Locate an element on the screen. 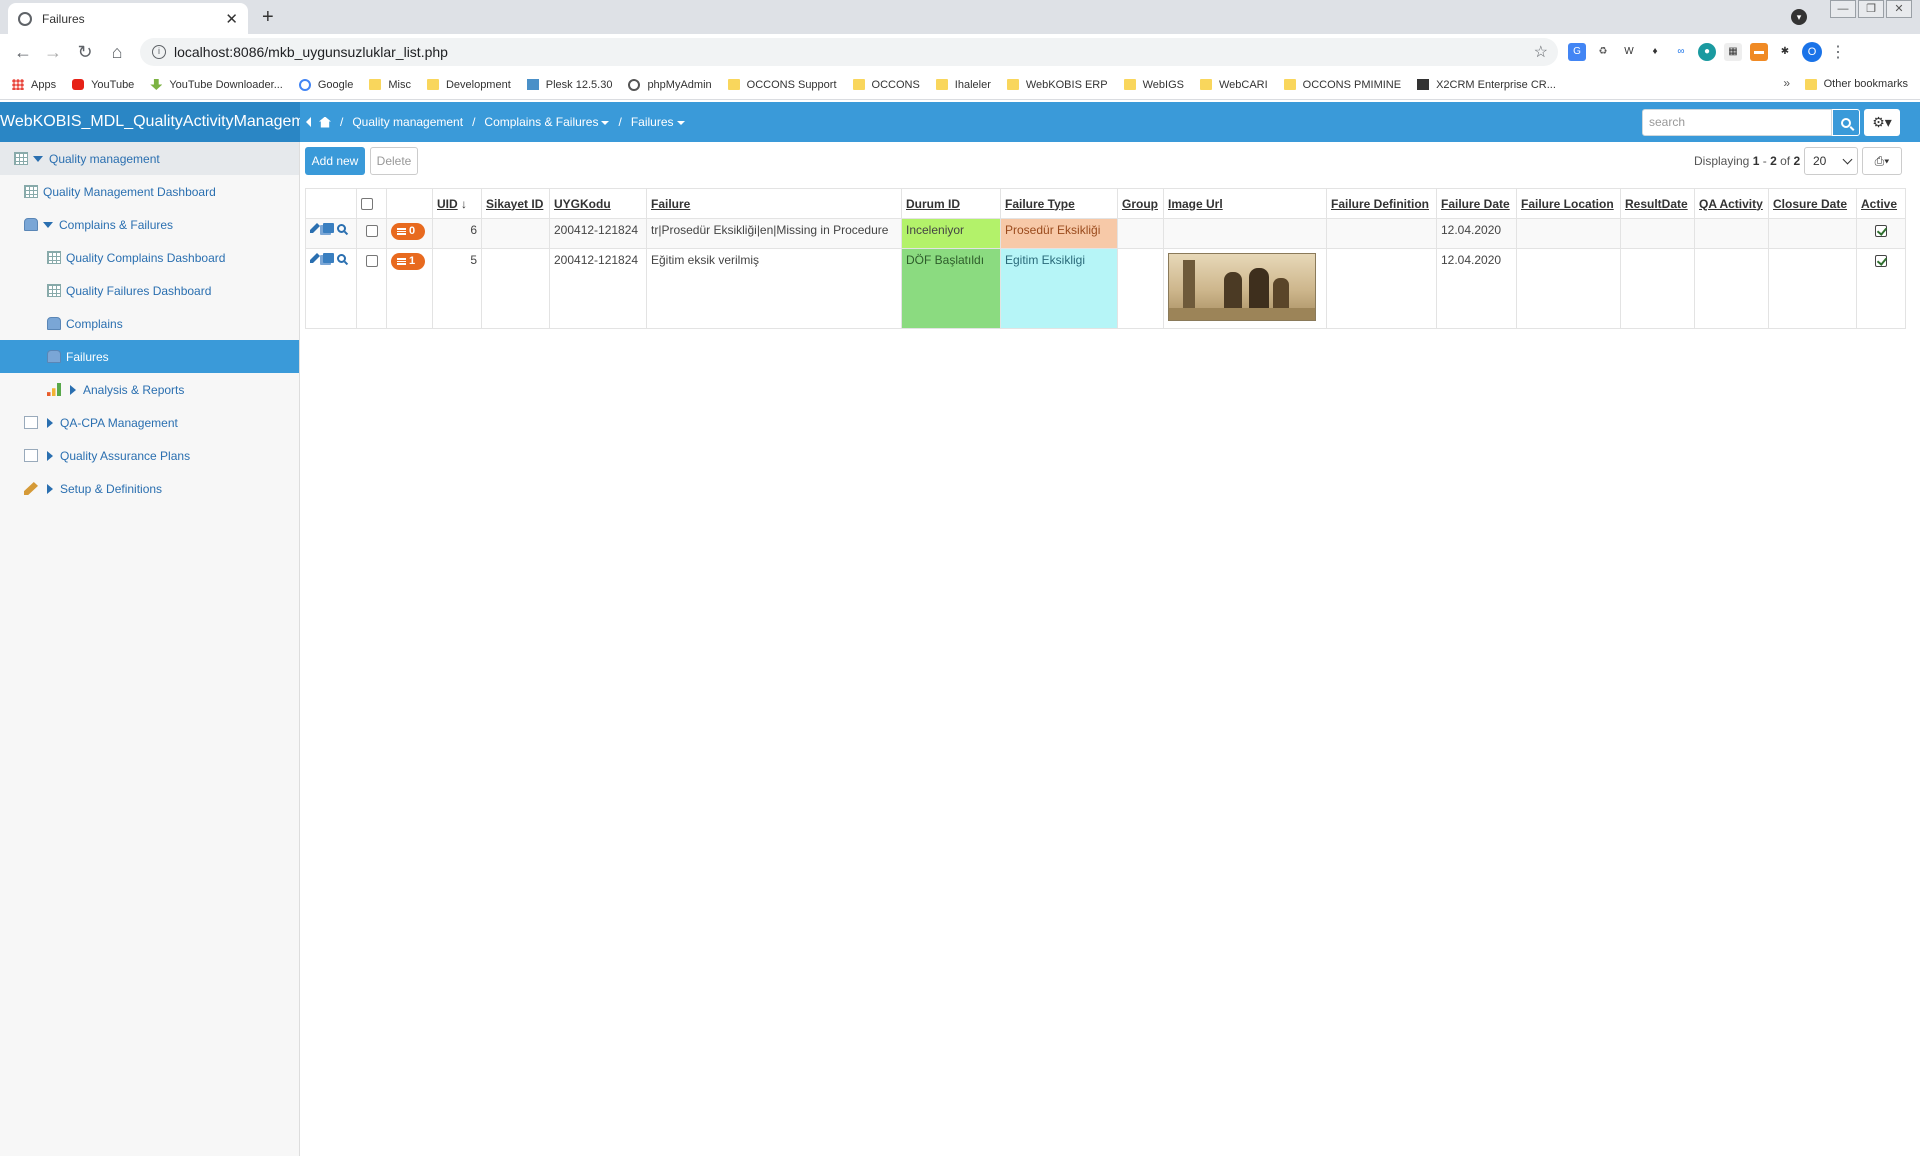 This screenshot has width=1920, height=1160. browser-tab: Failures ✕ is located at coordinates (128, 18).